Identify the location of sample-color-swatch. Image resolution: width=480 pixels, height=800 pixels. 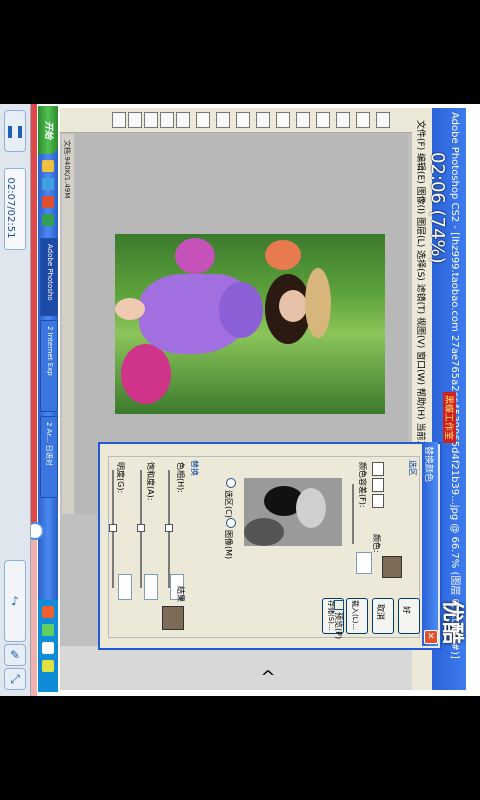
(392, 567).